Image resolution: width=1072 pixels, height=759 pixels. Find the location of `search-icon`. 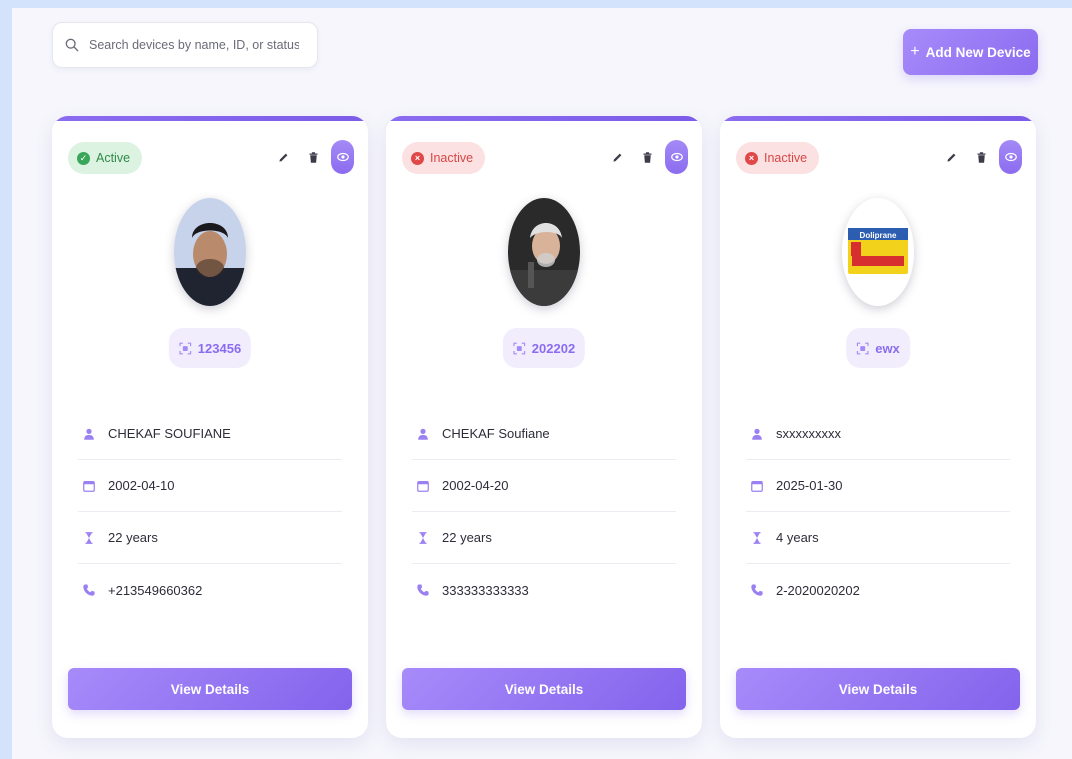

search-icon is located at coordinates (72, 45).